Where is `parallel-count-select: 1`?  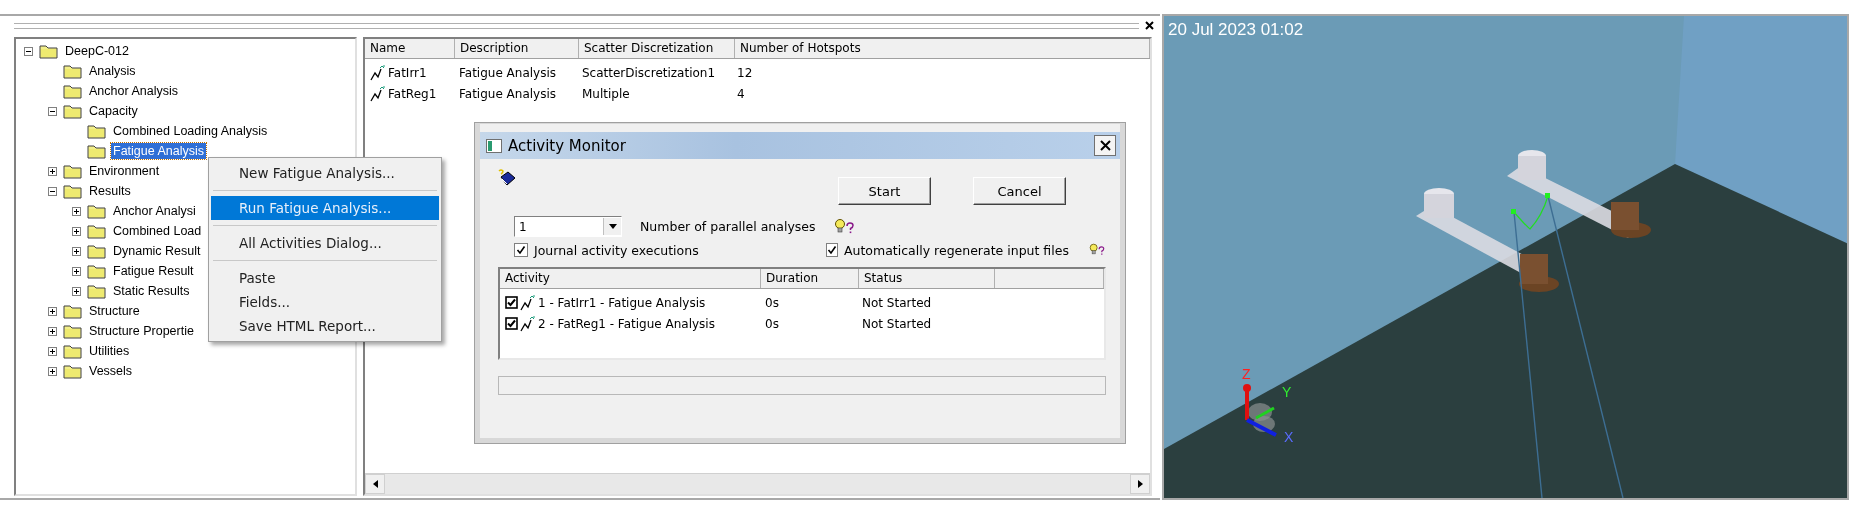 parallel-count-select: 1 is located at coordinates (568, 226).